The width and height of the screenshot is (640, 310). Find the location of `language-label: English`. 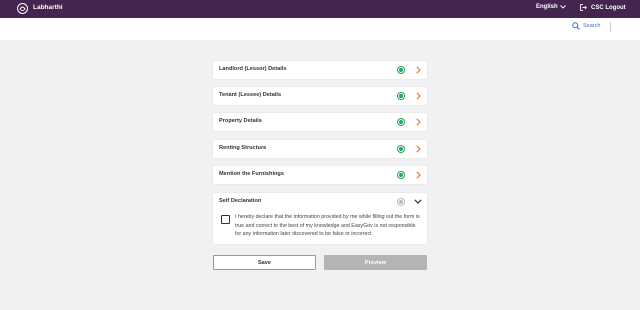

language-label: English is located at coordinates (547, 7).